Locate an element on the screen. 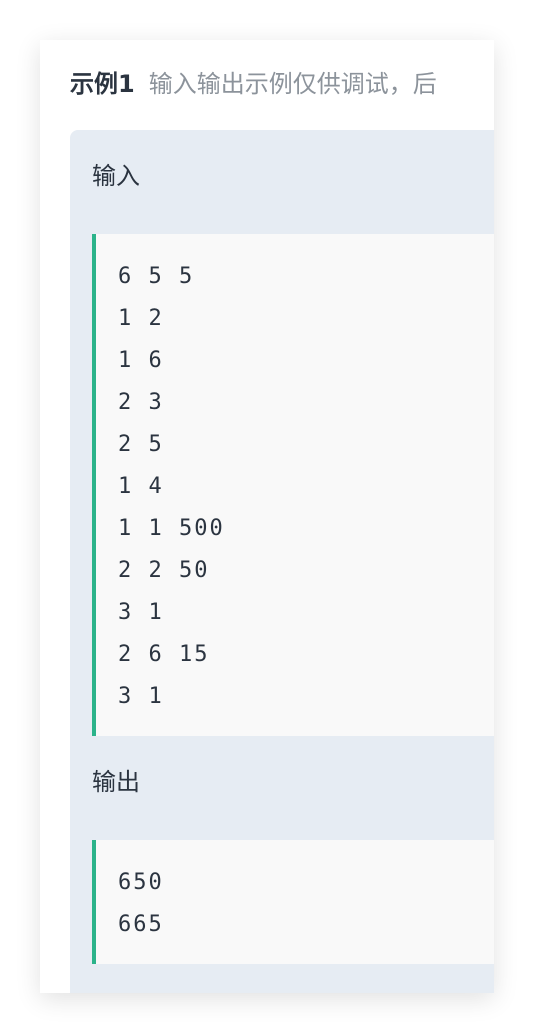 The height and width of the screenshot is (1034, 534). output-code-block: 650 665 is located at coordinates (293, 902).